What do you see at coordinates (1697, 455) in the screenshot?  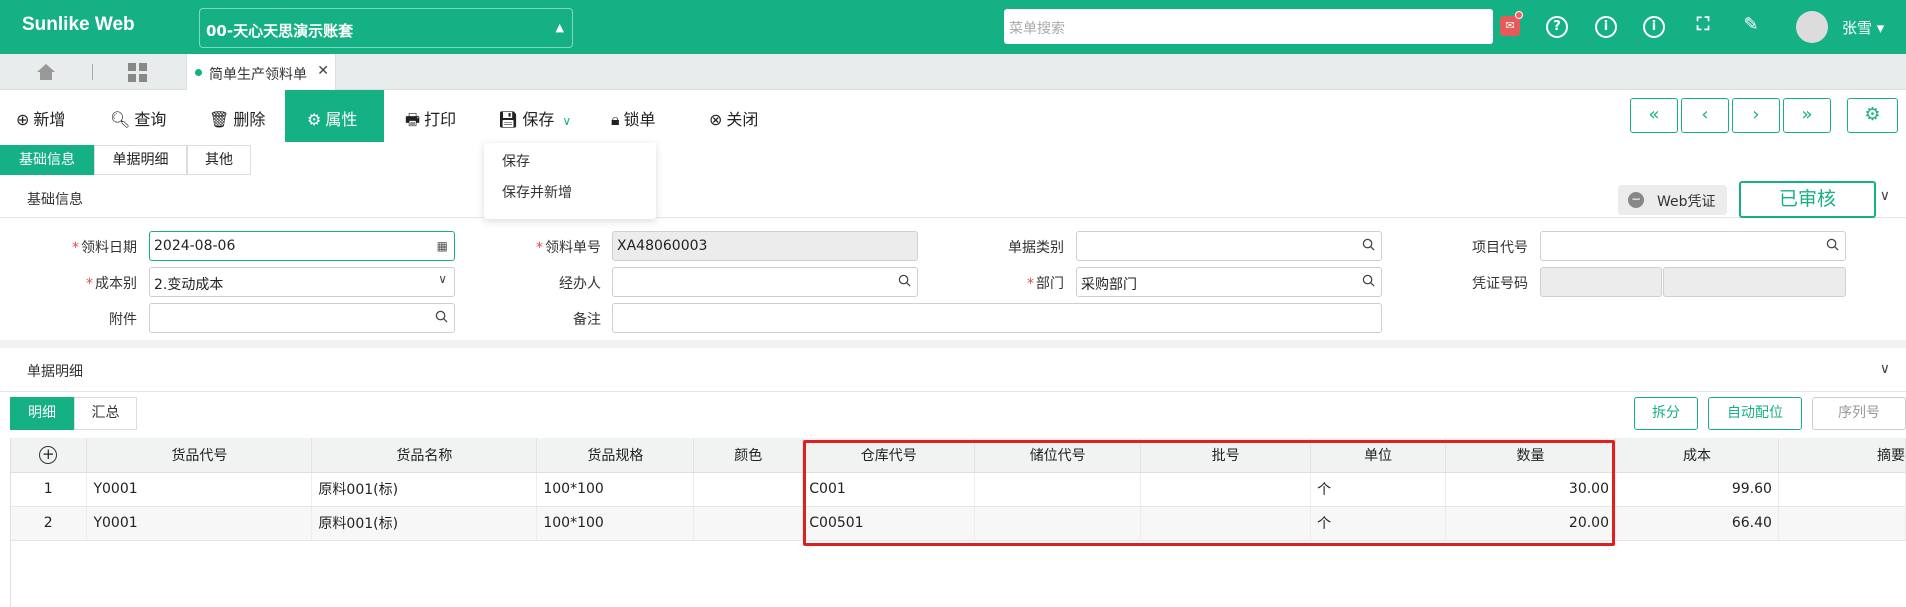 I see `col-header: 成本` at bounding box center [1697, 455].